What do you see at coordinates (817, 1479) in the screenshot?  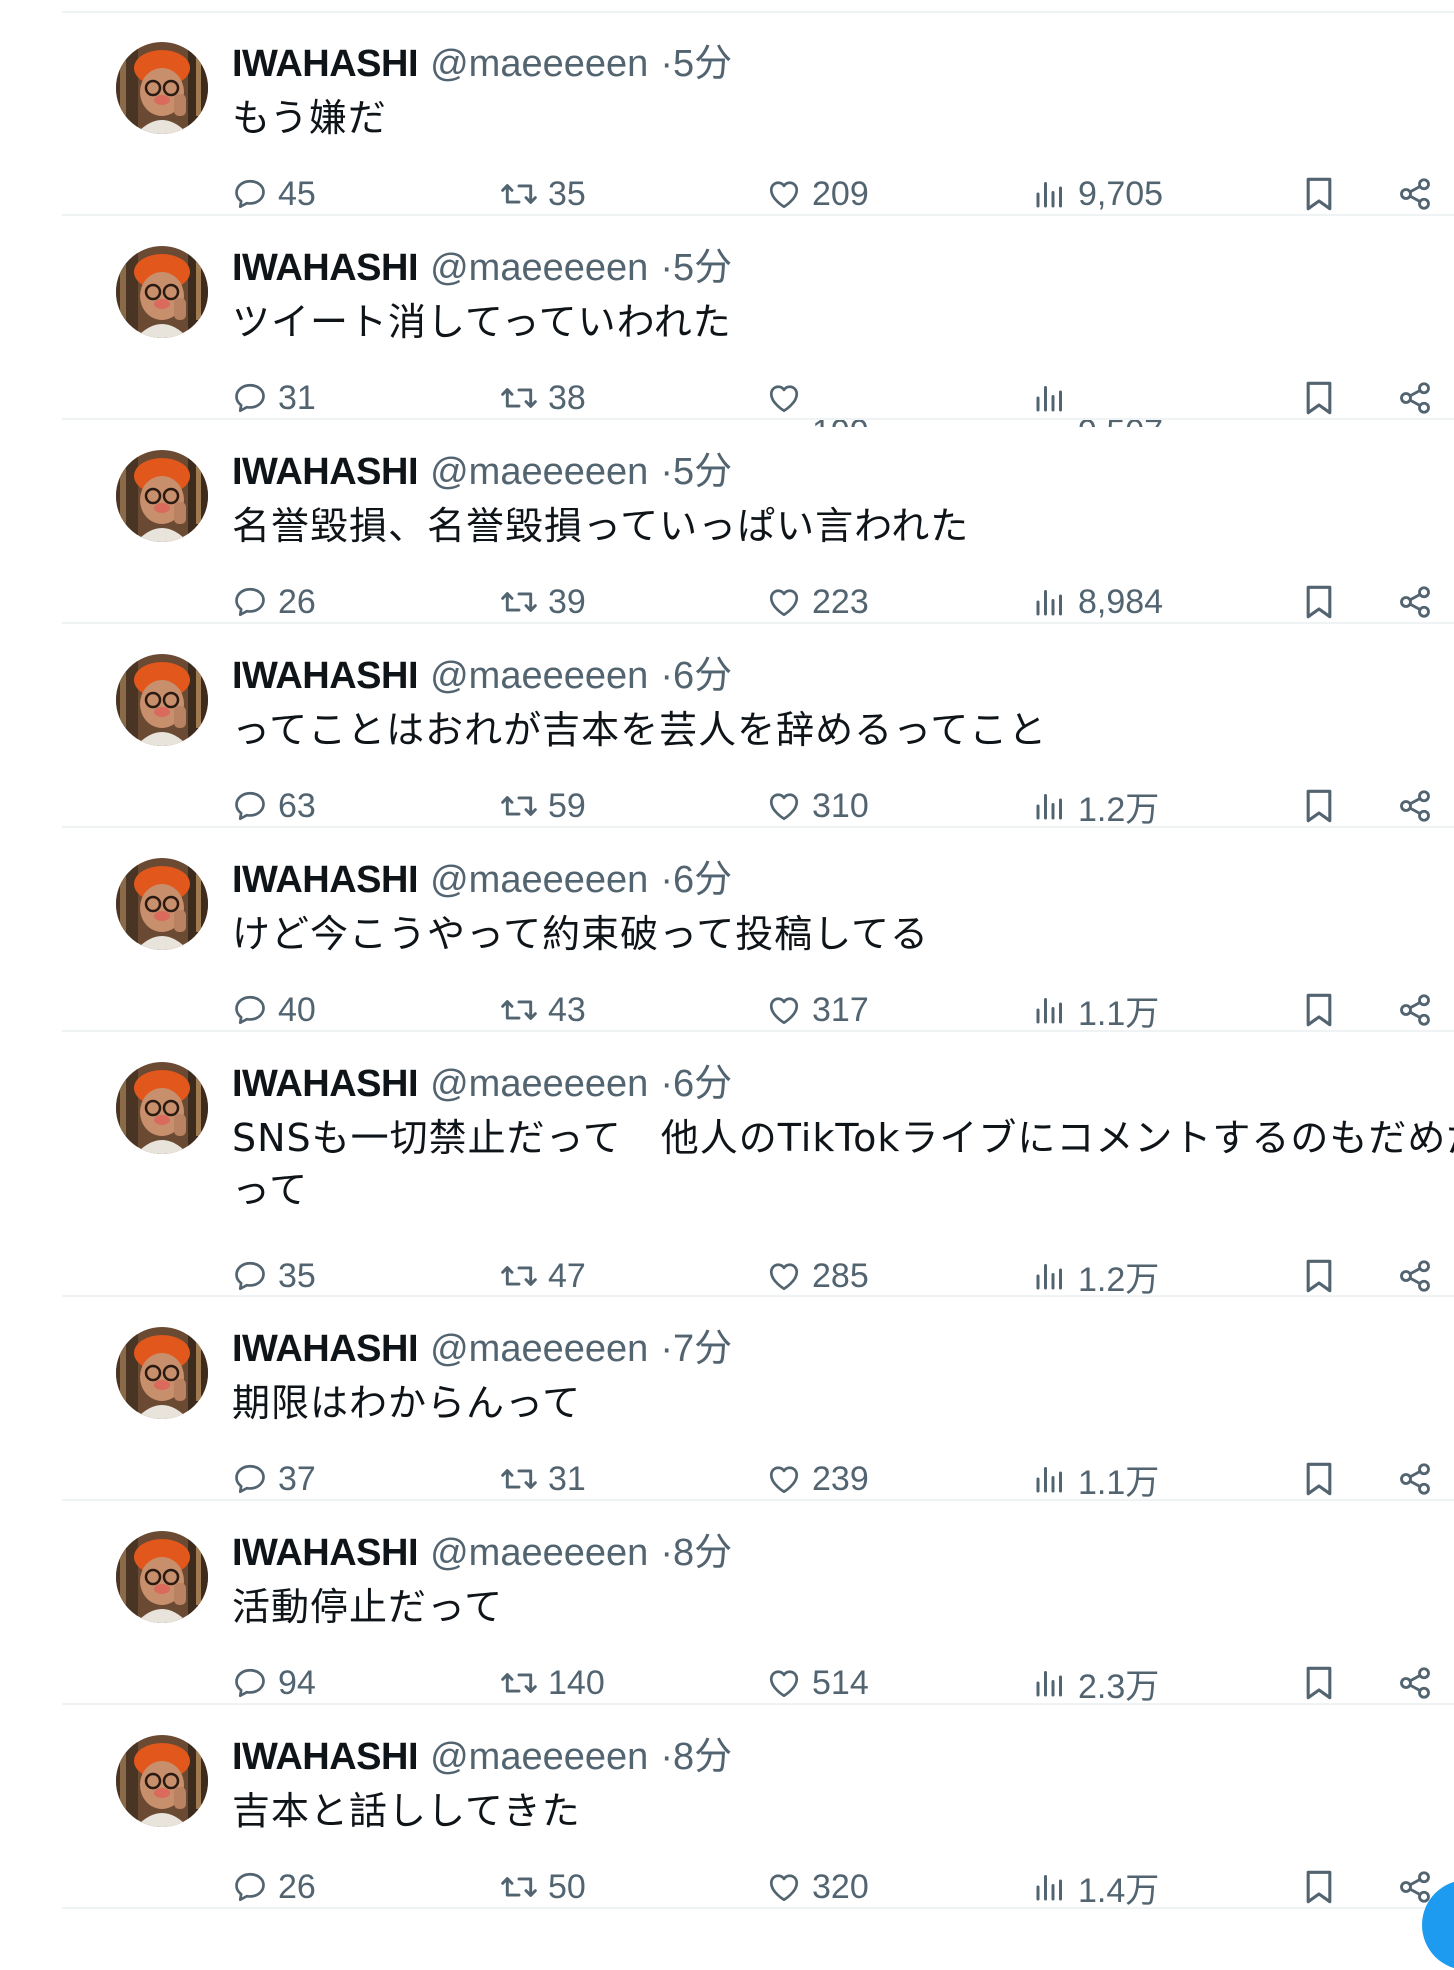 I see `like-button: 239` at bounding box center [817, 1479].